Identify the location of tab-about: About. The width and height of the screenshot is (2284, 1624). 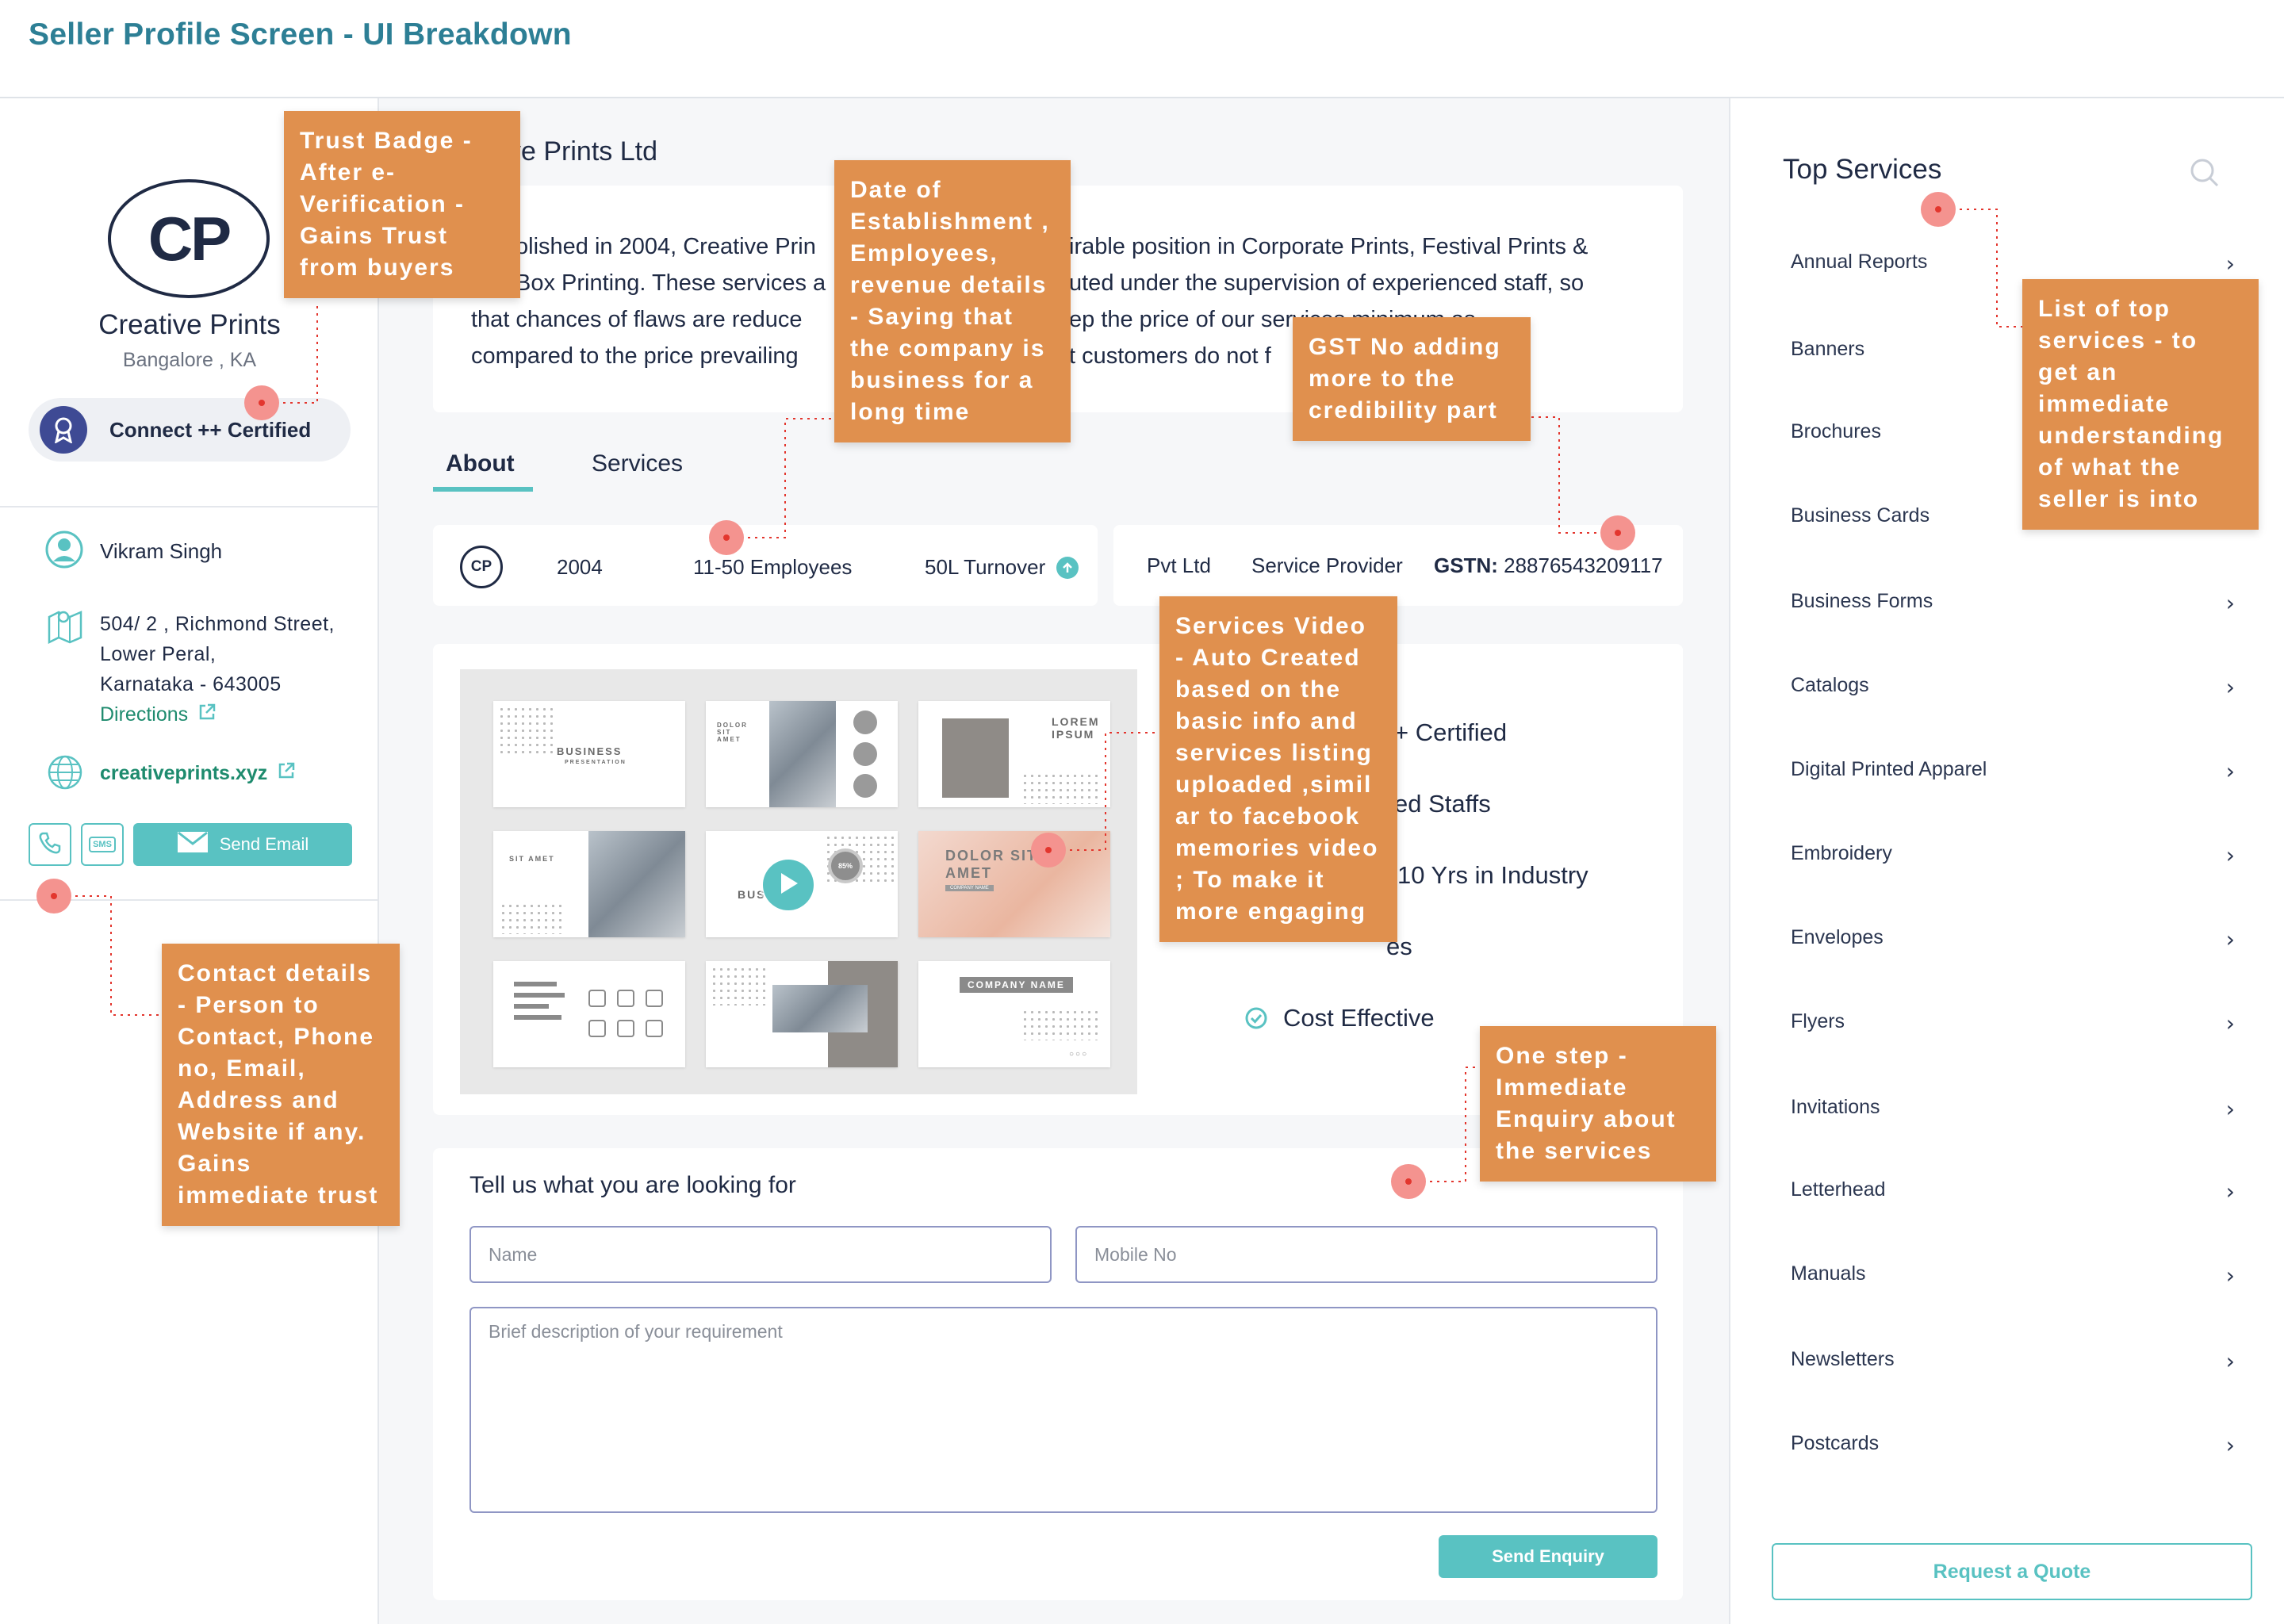
(480, 463).